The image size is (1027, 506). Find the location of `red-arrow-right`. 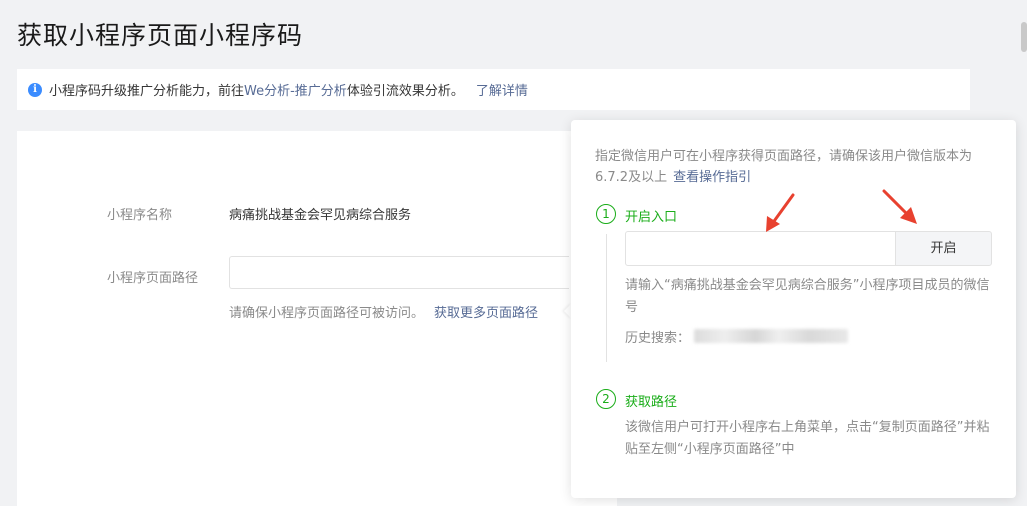

red-arrow-right is located at coordinates (899, 206).